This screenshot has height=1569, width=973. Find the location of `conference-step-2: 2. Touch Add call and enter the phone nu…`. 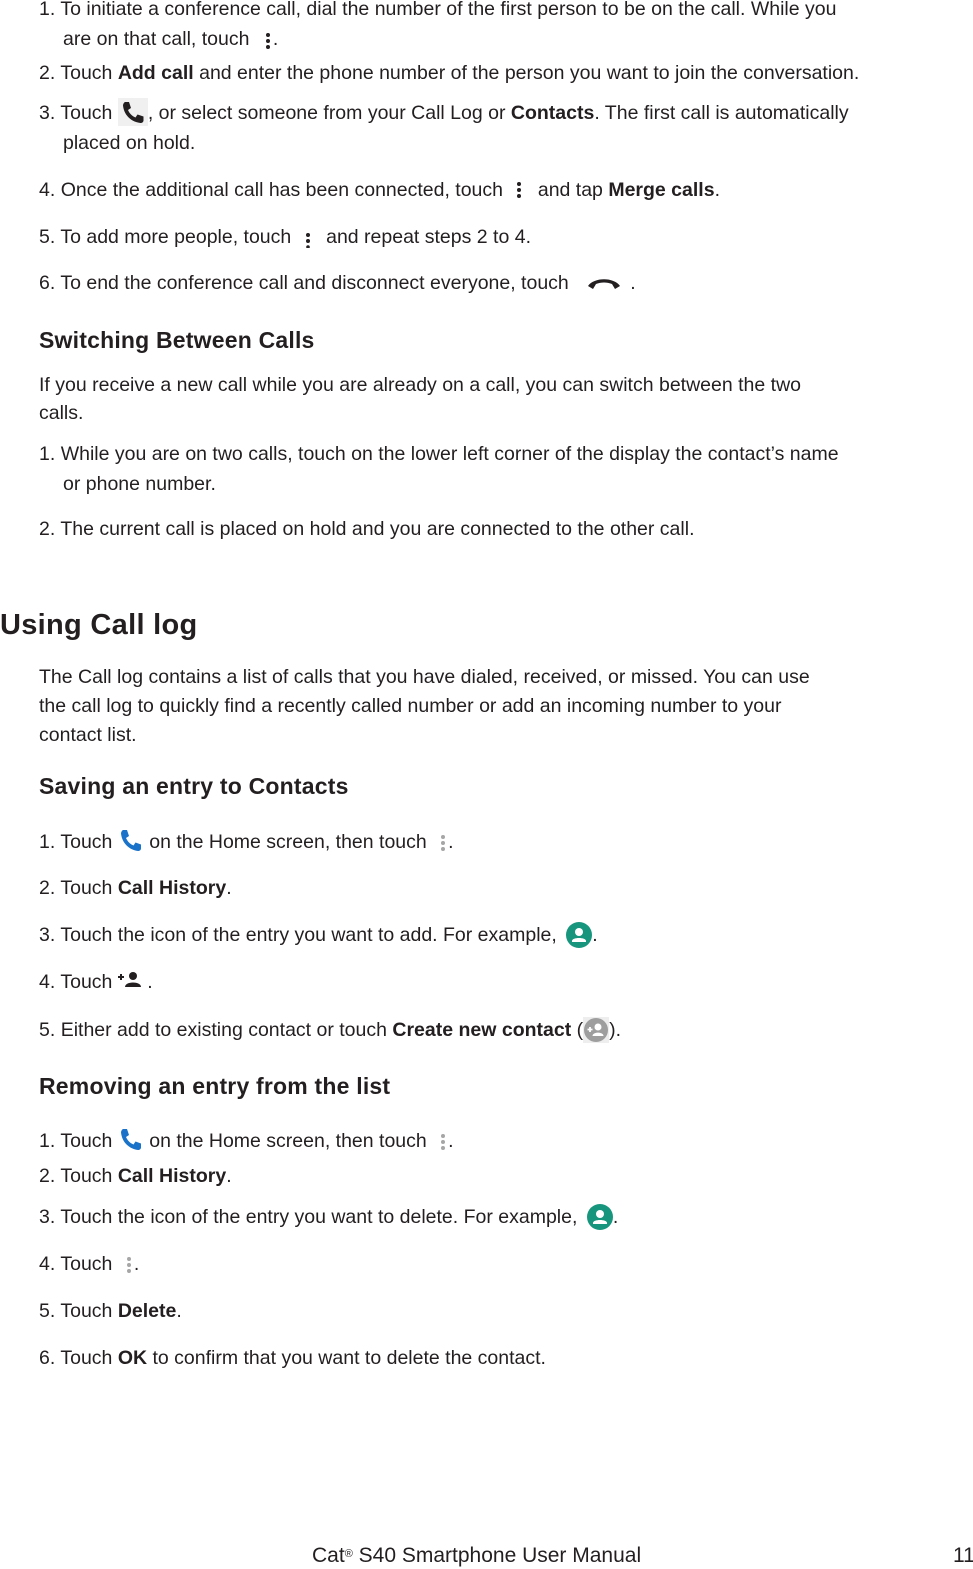

conference-step-2: 2. Touch Add call and enter the phone nu… is located at coordinates (449, 73).